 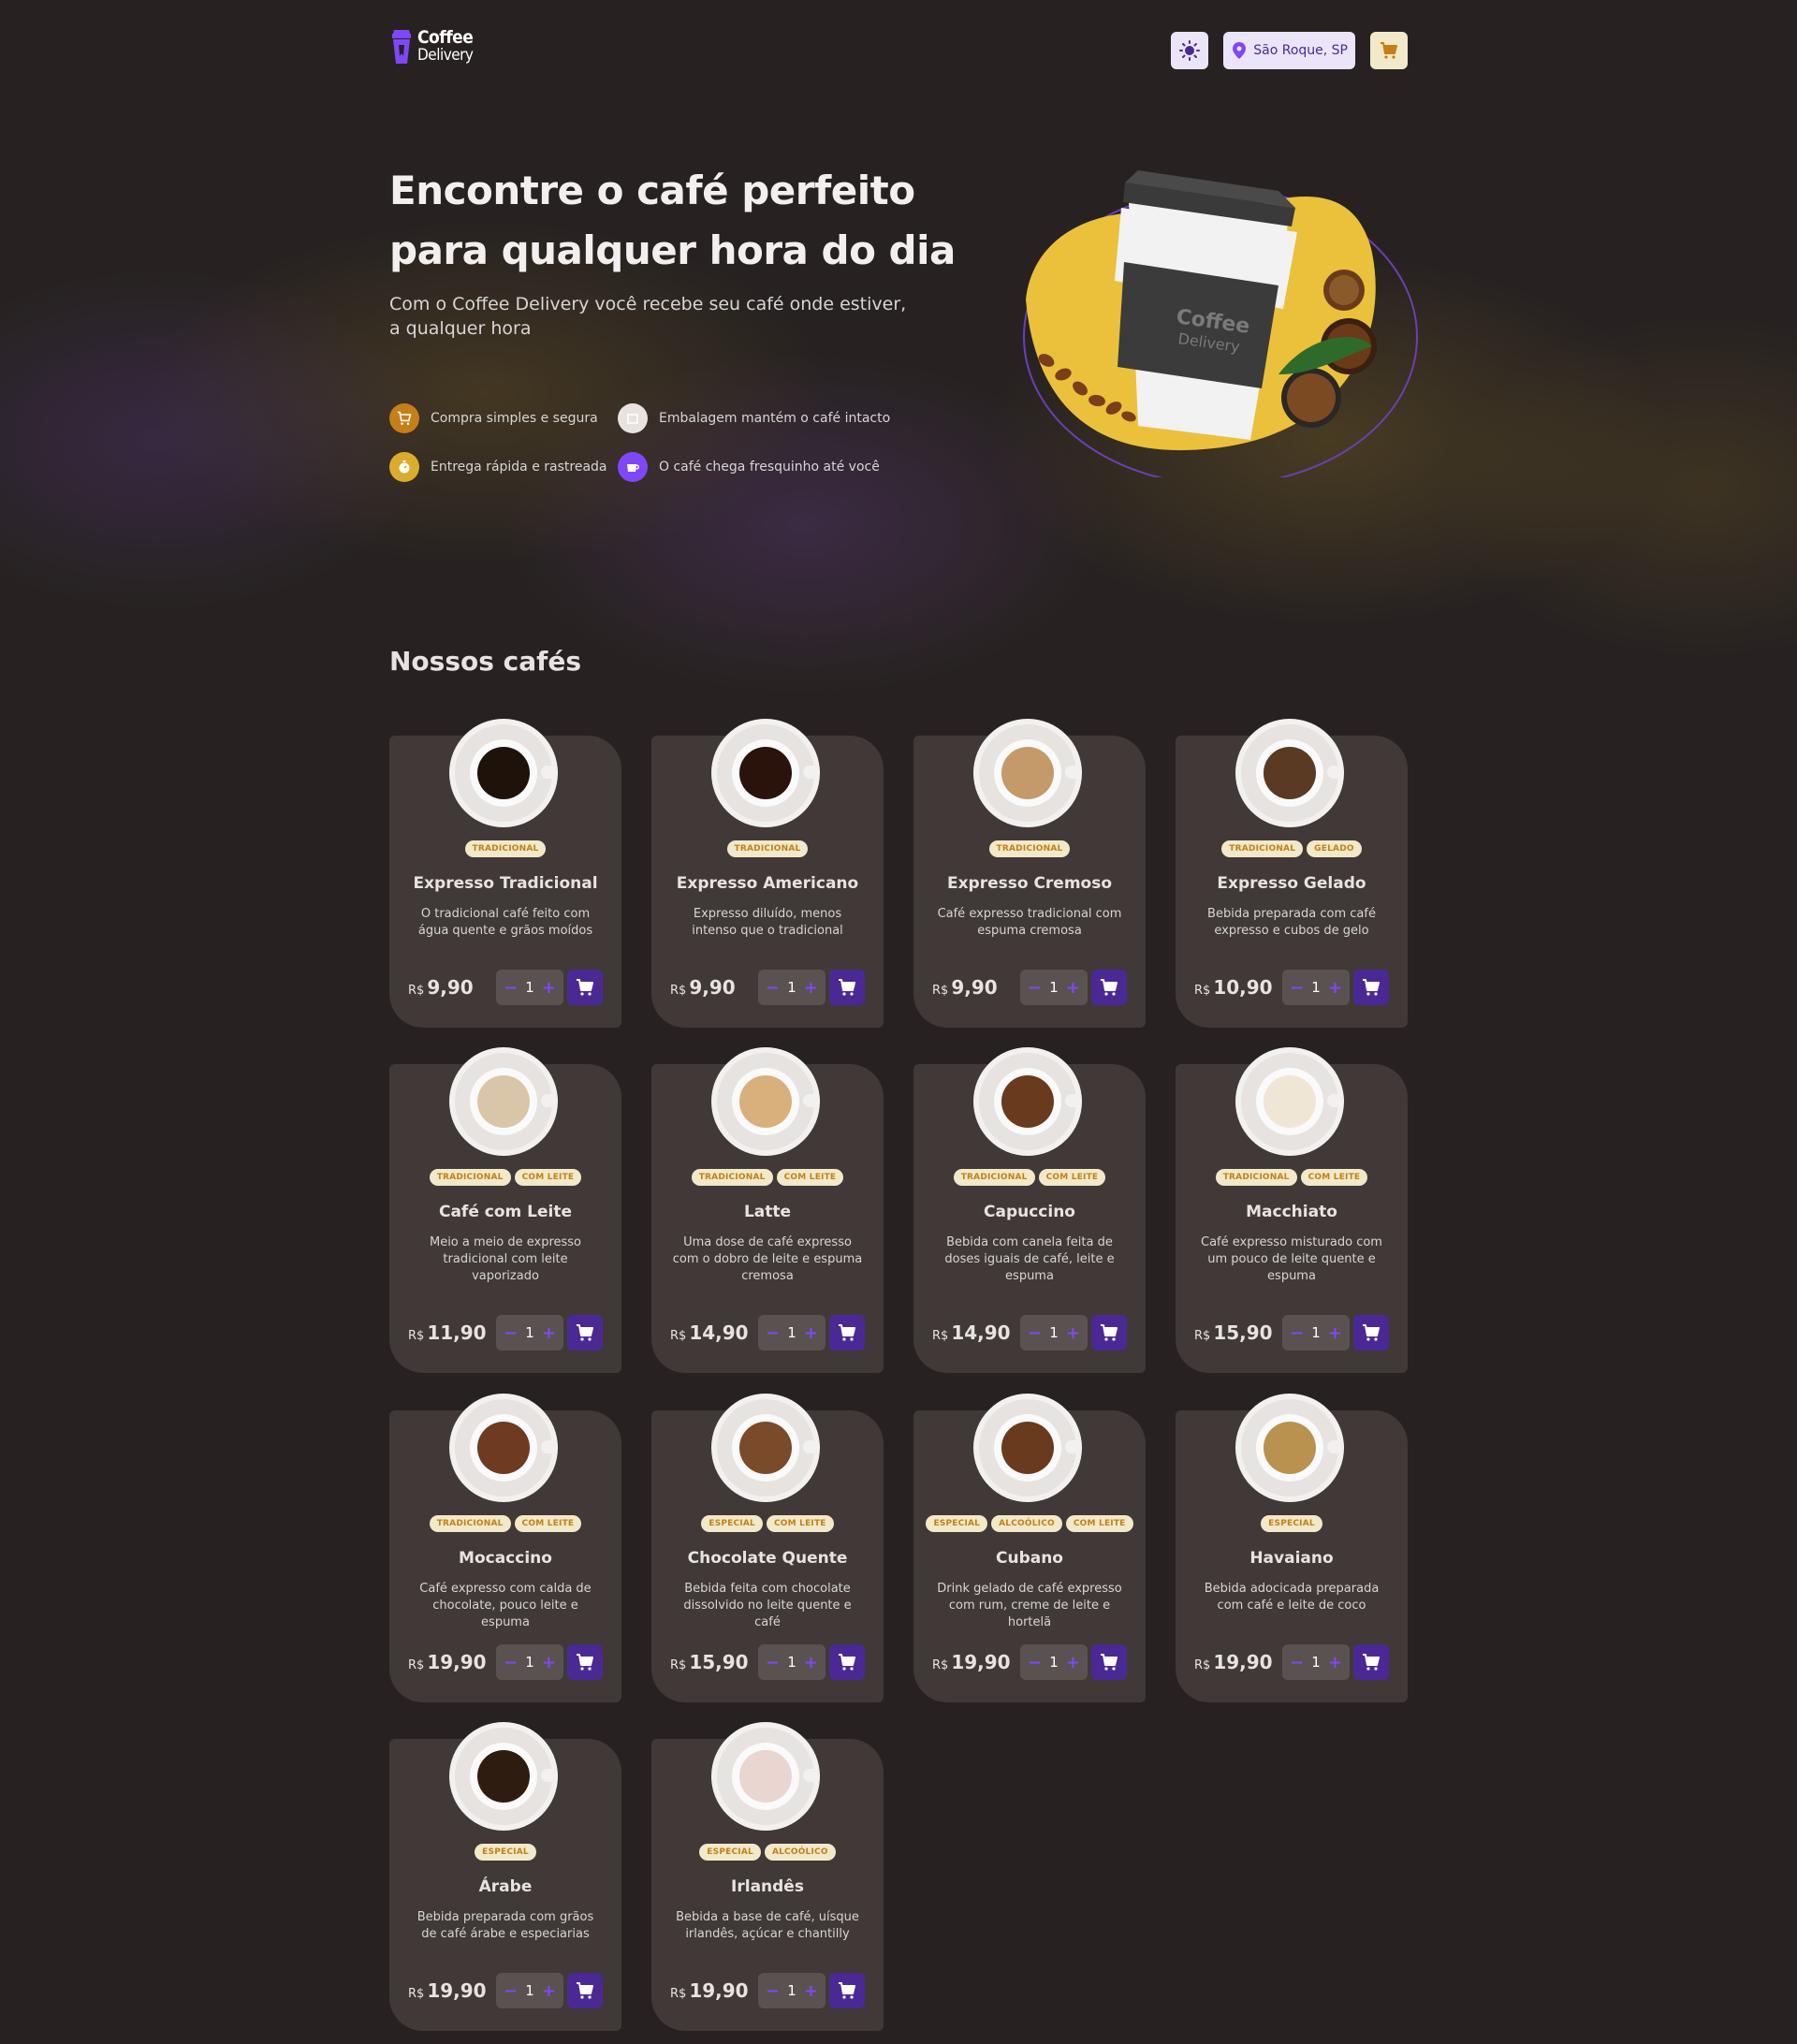 I want to click on feature-item: Embalagem mantém o café intacto, so click(x=758, y=418).